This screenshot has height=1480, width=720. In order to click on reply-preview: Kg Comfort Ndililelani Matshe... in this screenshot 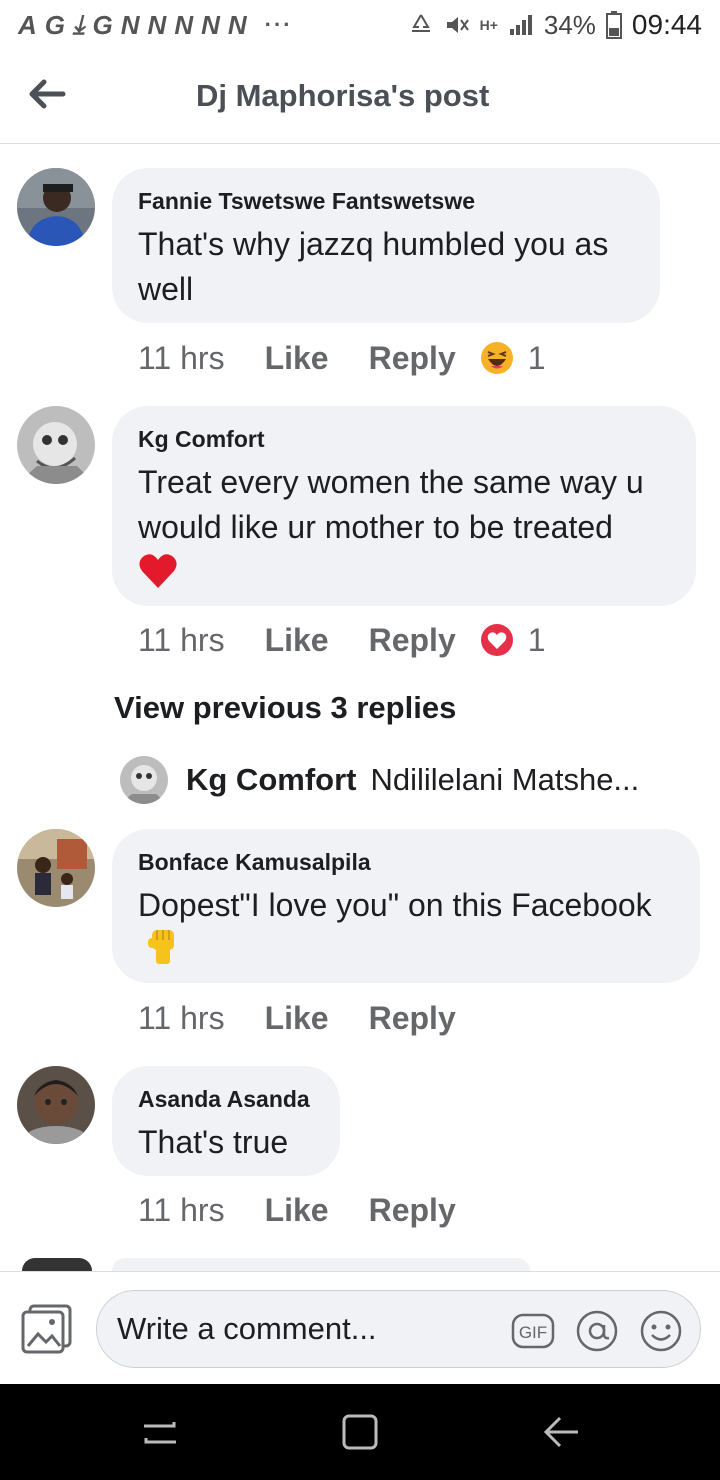, I will do `click(379, 780)`.